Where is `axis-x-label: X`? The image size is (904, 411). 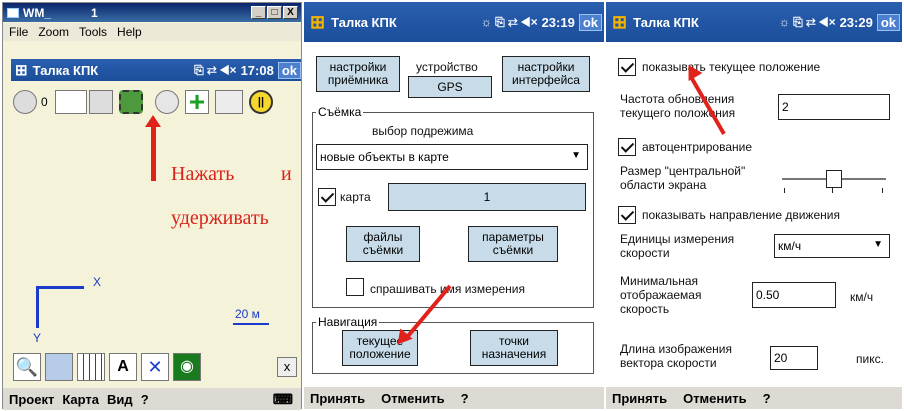 axis-x-label: X is located at coordinates (97, 282).